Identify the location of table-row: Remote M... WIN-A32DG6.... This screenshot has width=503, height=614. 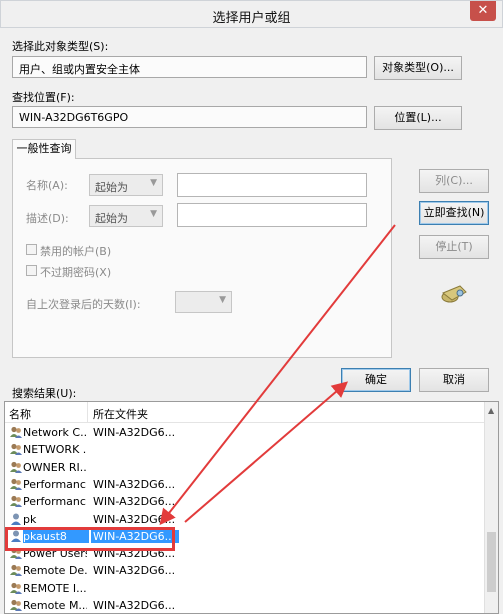
(245, 605).